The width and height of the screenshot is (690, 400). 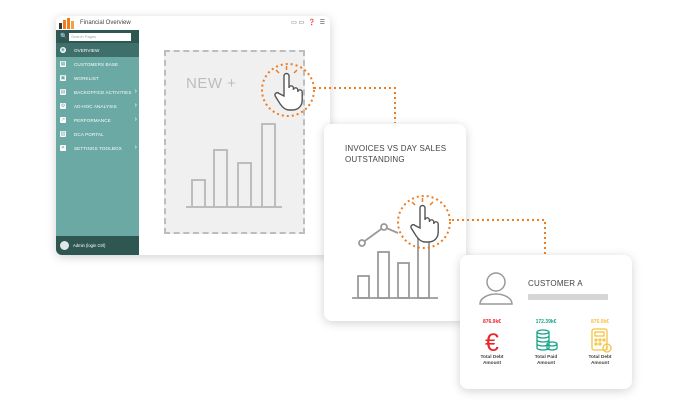 What do you see at coordinates (63, 78) in the screenshot?
I see `worklist-icon: ▣` at bounding box center [63, 78].